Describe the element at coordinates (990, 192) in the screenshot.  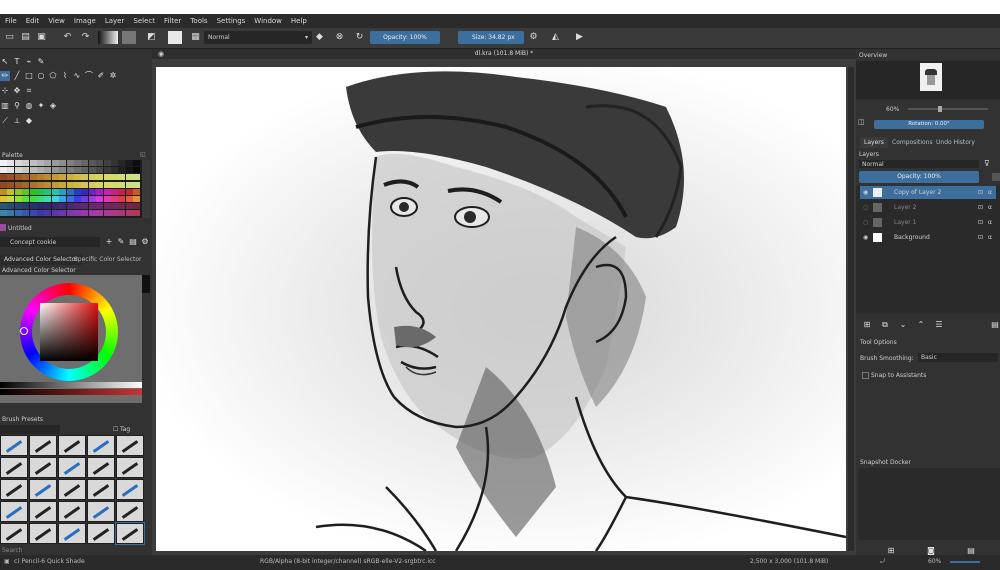
I see `alpha-icon: α` at that location.